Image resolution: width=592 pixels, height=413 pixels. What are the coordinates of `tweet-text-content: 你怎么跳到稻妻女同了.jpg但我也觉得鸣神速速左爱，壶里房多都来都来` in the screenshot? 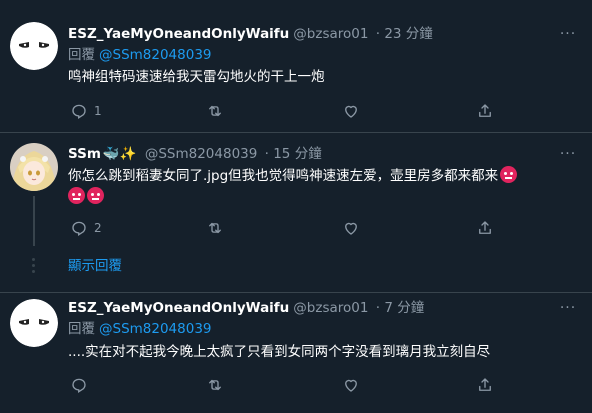 It's located at (283, 176).